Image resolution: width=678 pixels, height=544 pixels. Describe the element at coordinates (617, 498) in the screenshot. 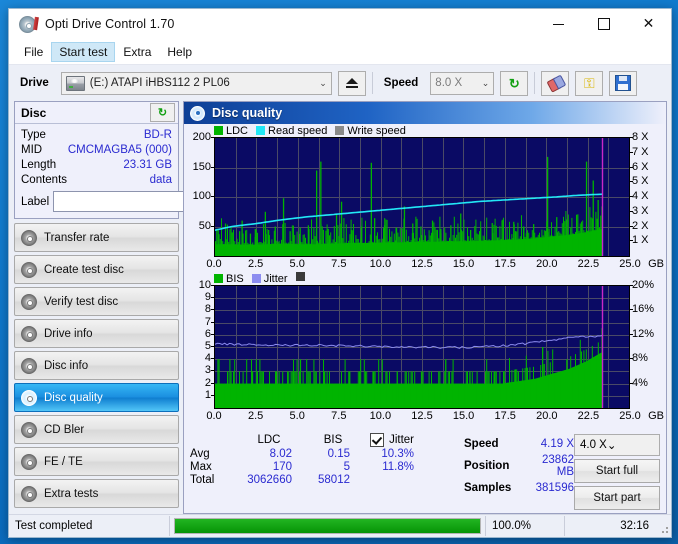

I see `start-part-button: Start part` at that location.